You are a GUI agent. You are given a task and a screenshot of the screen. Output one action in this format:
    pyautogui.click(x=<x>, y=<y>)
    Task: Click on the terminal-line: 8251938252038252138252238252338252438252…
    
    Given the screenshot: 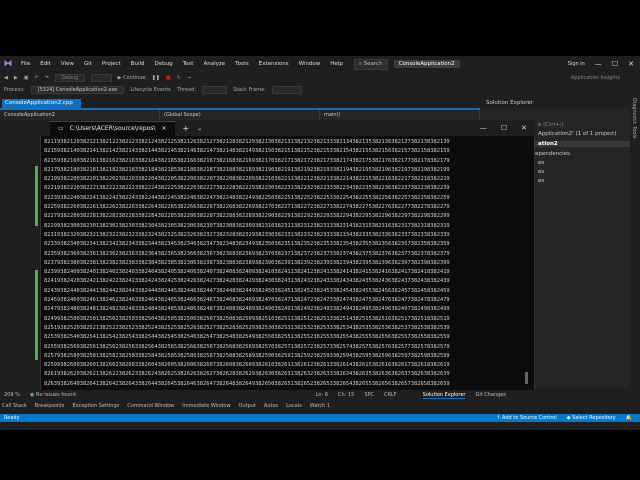 What is the action you would take?
    pyautogui.click(x=247, y=327)
    